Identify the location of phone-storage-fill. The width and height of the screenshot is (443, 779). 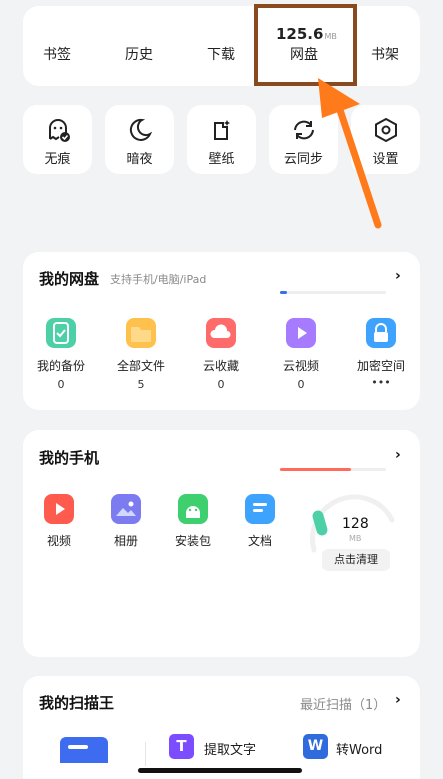
(316, 469).